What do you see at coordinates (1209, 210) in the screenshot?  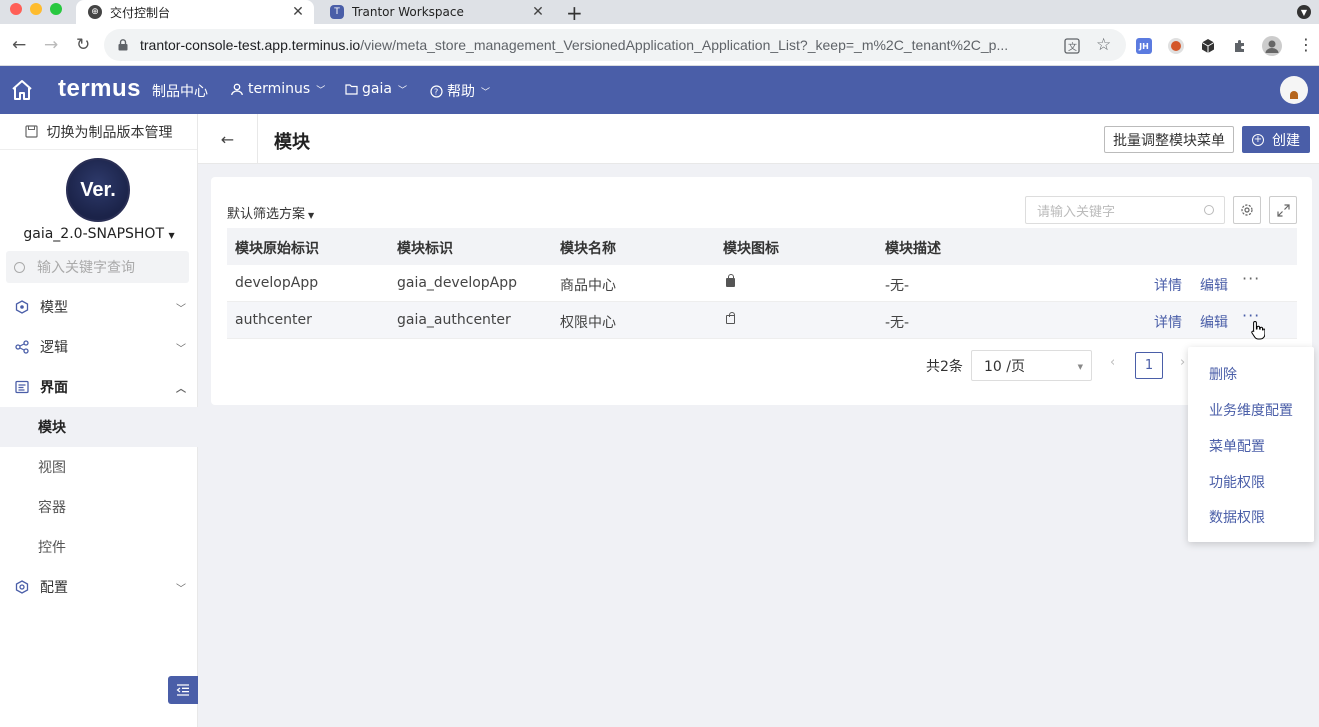 I see `search-icon` at bounding box center [1209, 210].